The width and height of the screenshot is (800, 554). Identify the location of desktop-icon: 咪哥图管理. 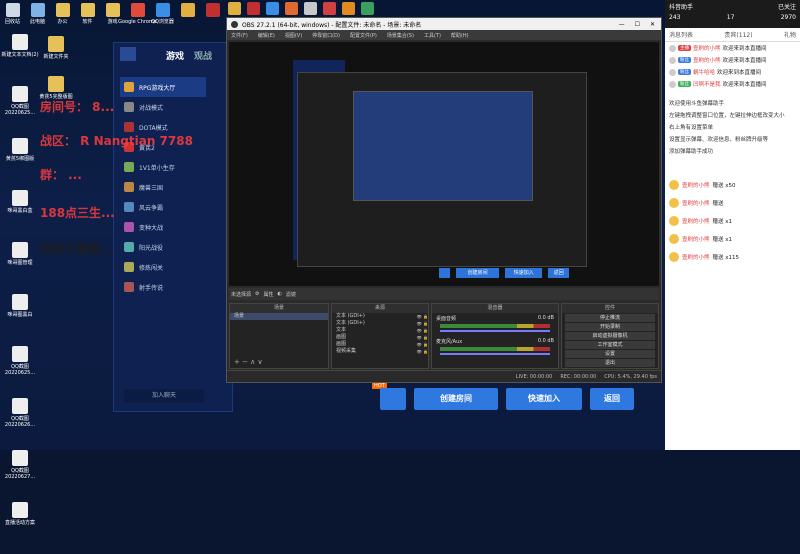
(20, 268).